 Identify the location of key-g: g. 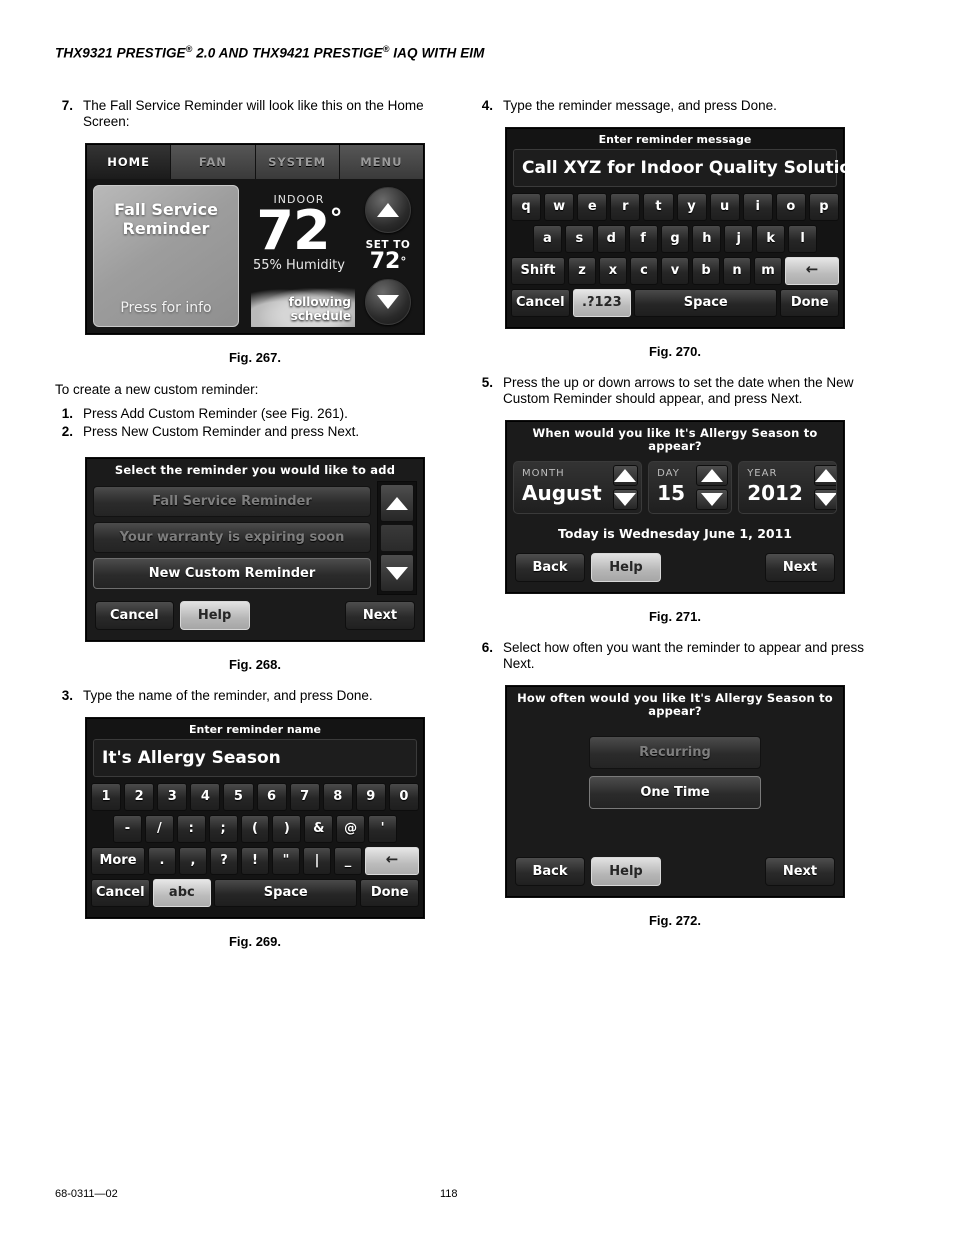
(675, 239).